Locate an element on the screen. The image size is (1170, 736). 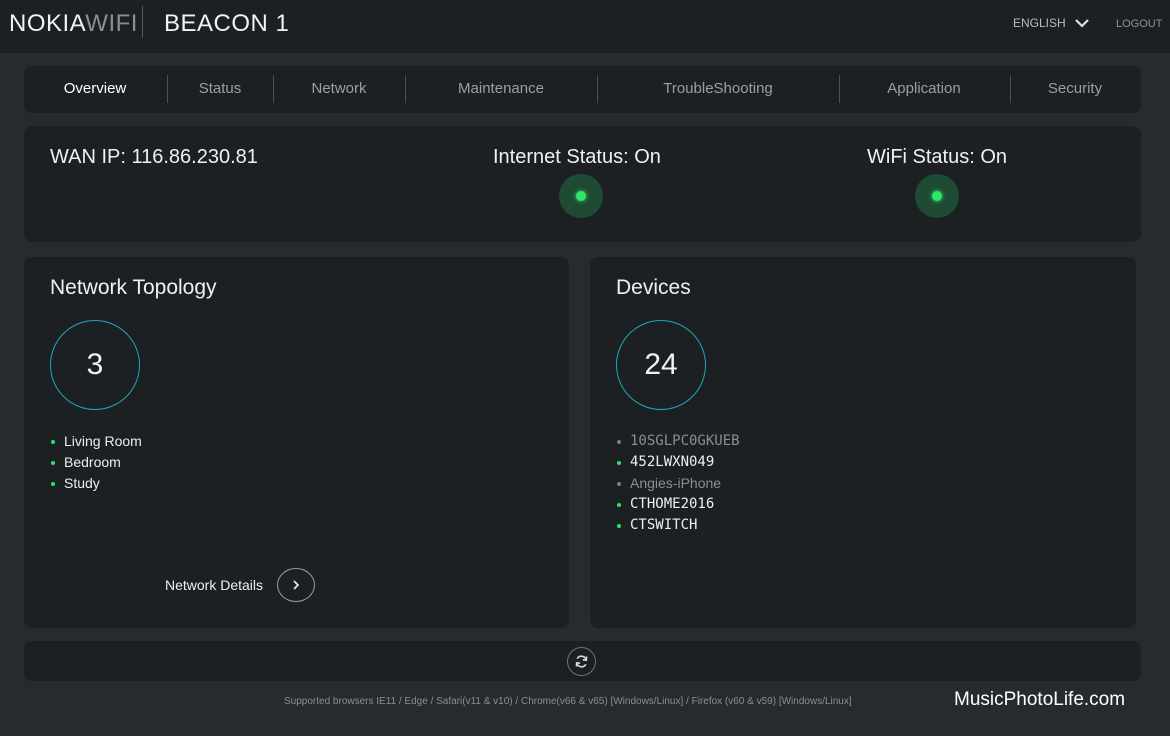
topology-count: 3 is located at coordinates (95, 365).